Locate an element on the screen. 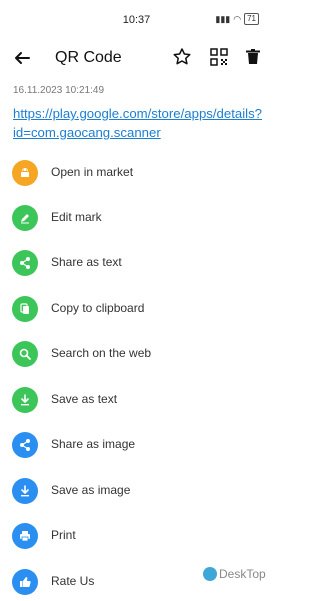 This screenshot has height=601, width=320. action-label: Edit mark is located at coordinates (76, 217).